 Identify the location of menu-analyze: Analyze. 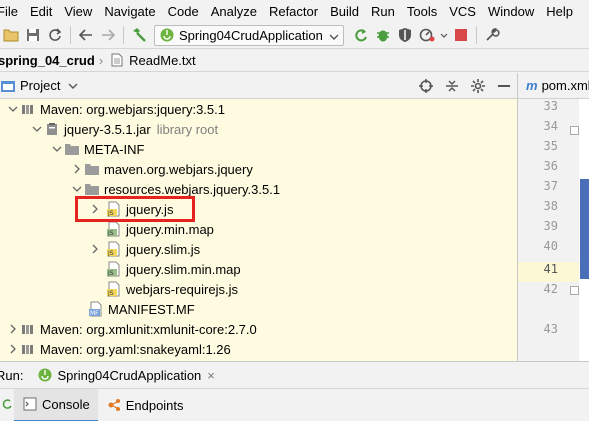
(234, 11).